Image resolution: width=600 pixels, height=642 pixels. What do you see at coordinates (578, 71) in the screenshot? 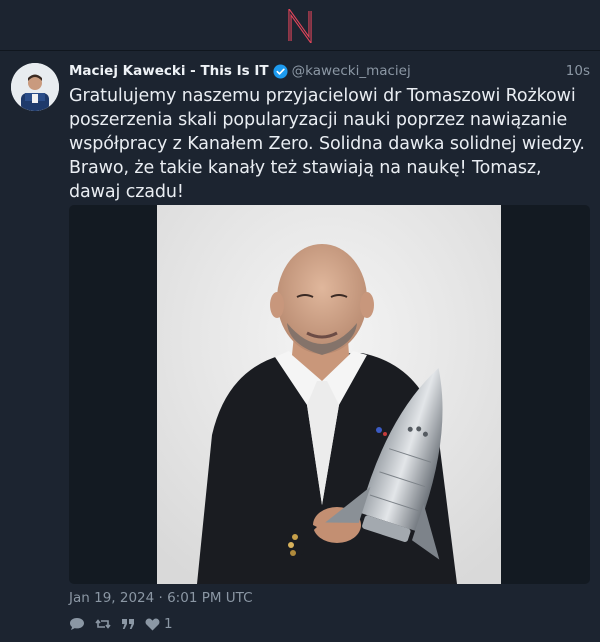
I see `tweet-time: 10s` at bounding box center [578, 71].